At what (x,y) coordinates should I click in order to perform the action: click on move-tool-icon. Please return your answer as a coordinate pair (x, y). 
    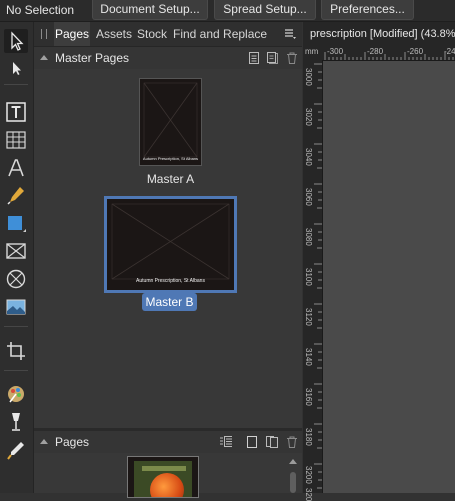
    Looking at the image, I should click on (16, 41).